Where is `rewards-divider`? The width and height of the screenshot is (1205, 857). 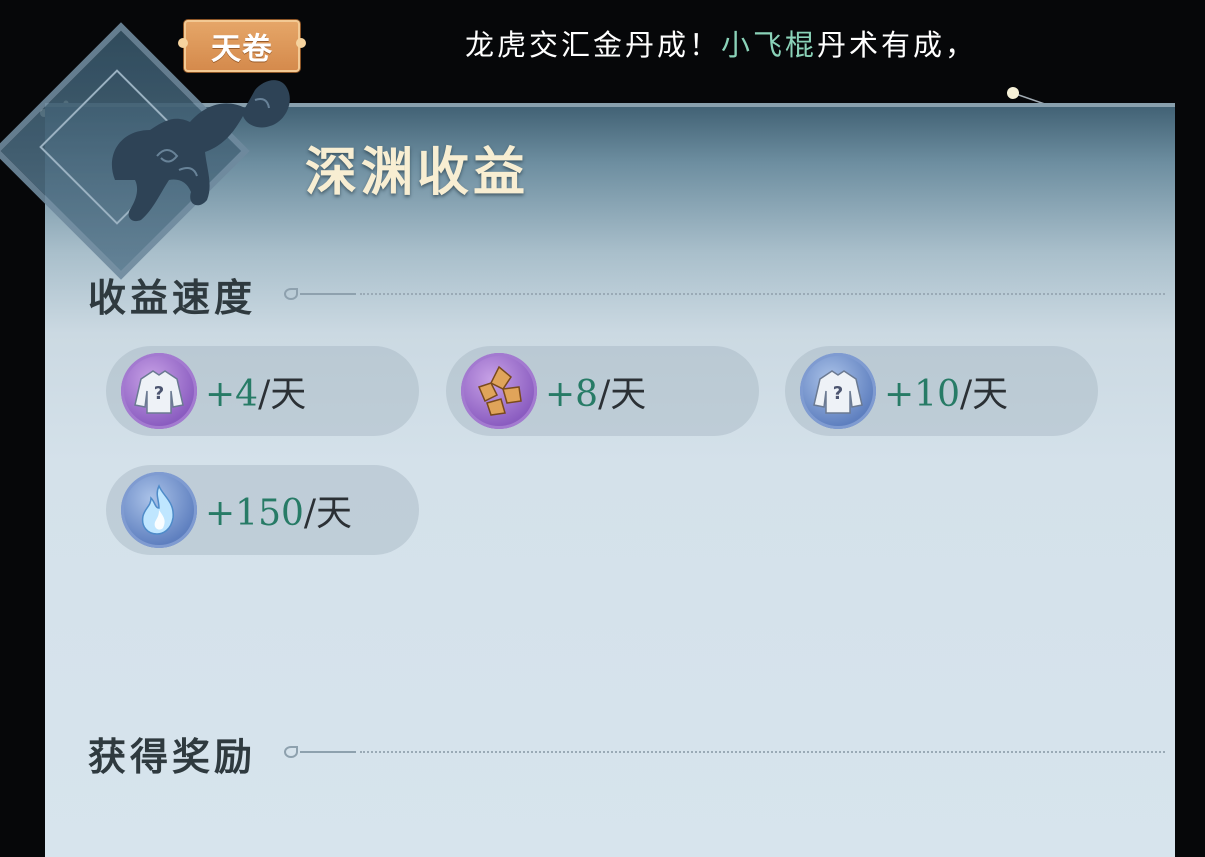 rewards-divider is located at coordinates (724, 752).